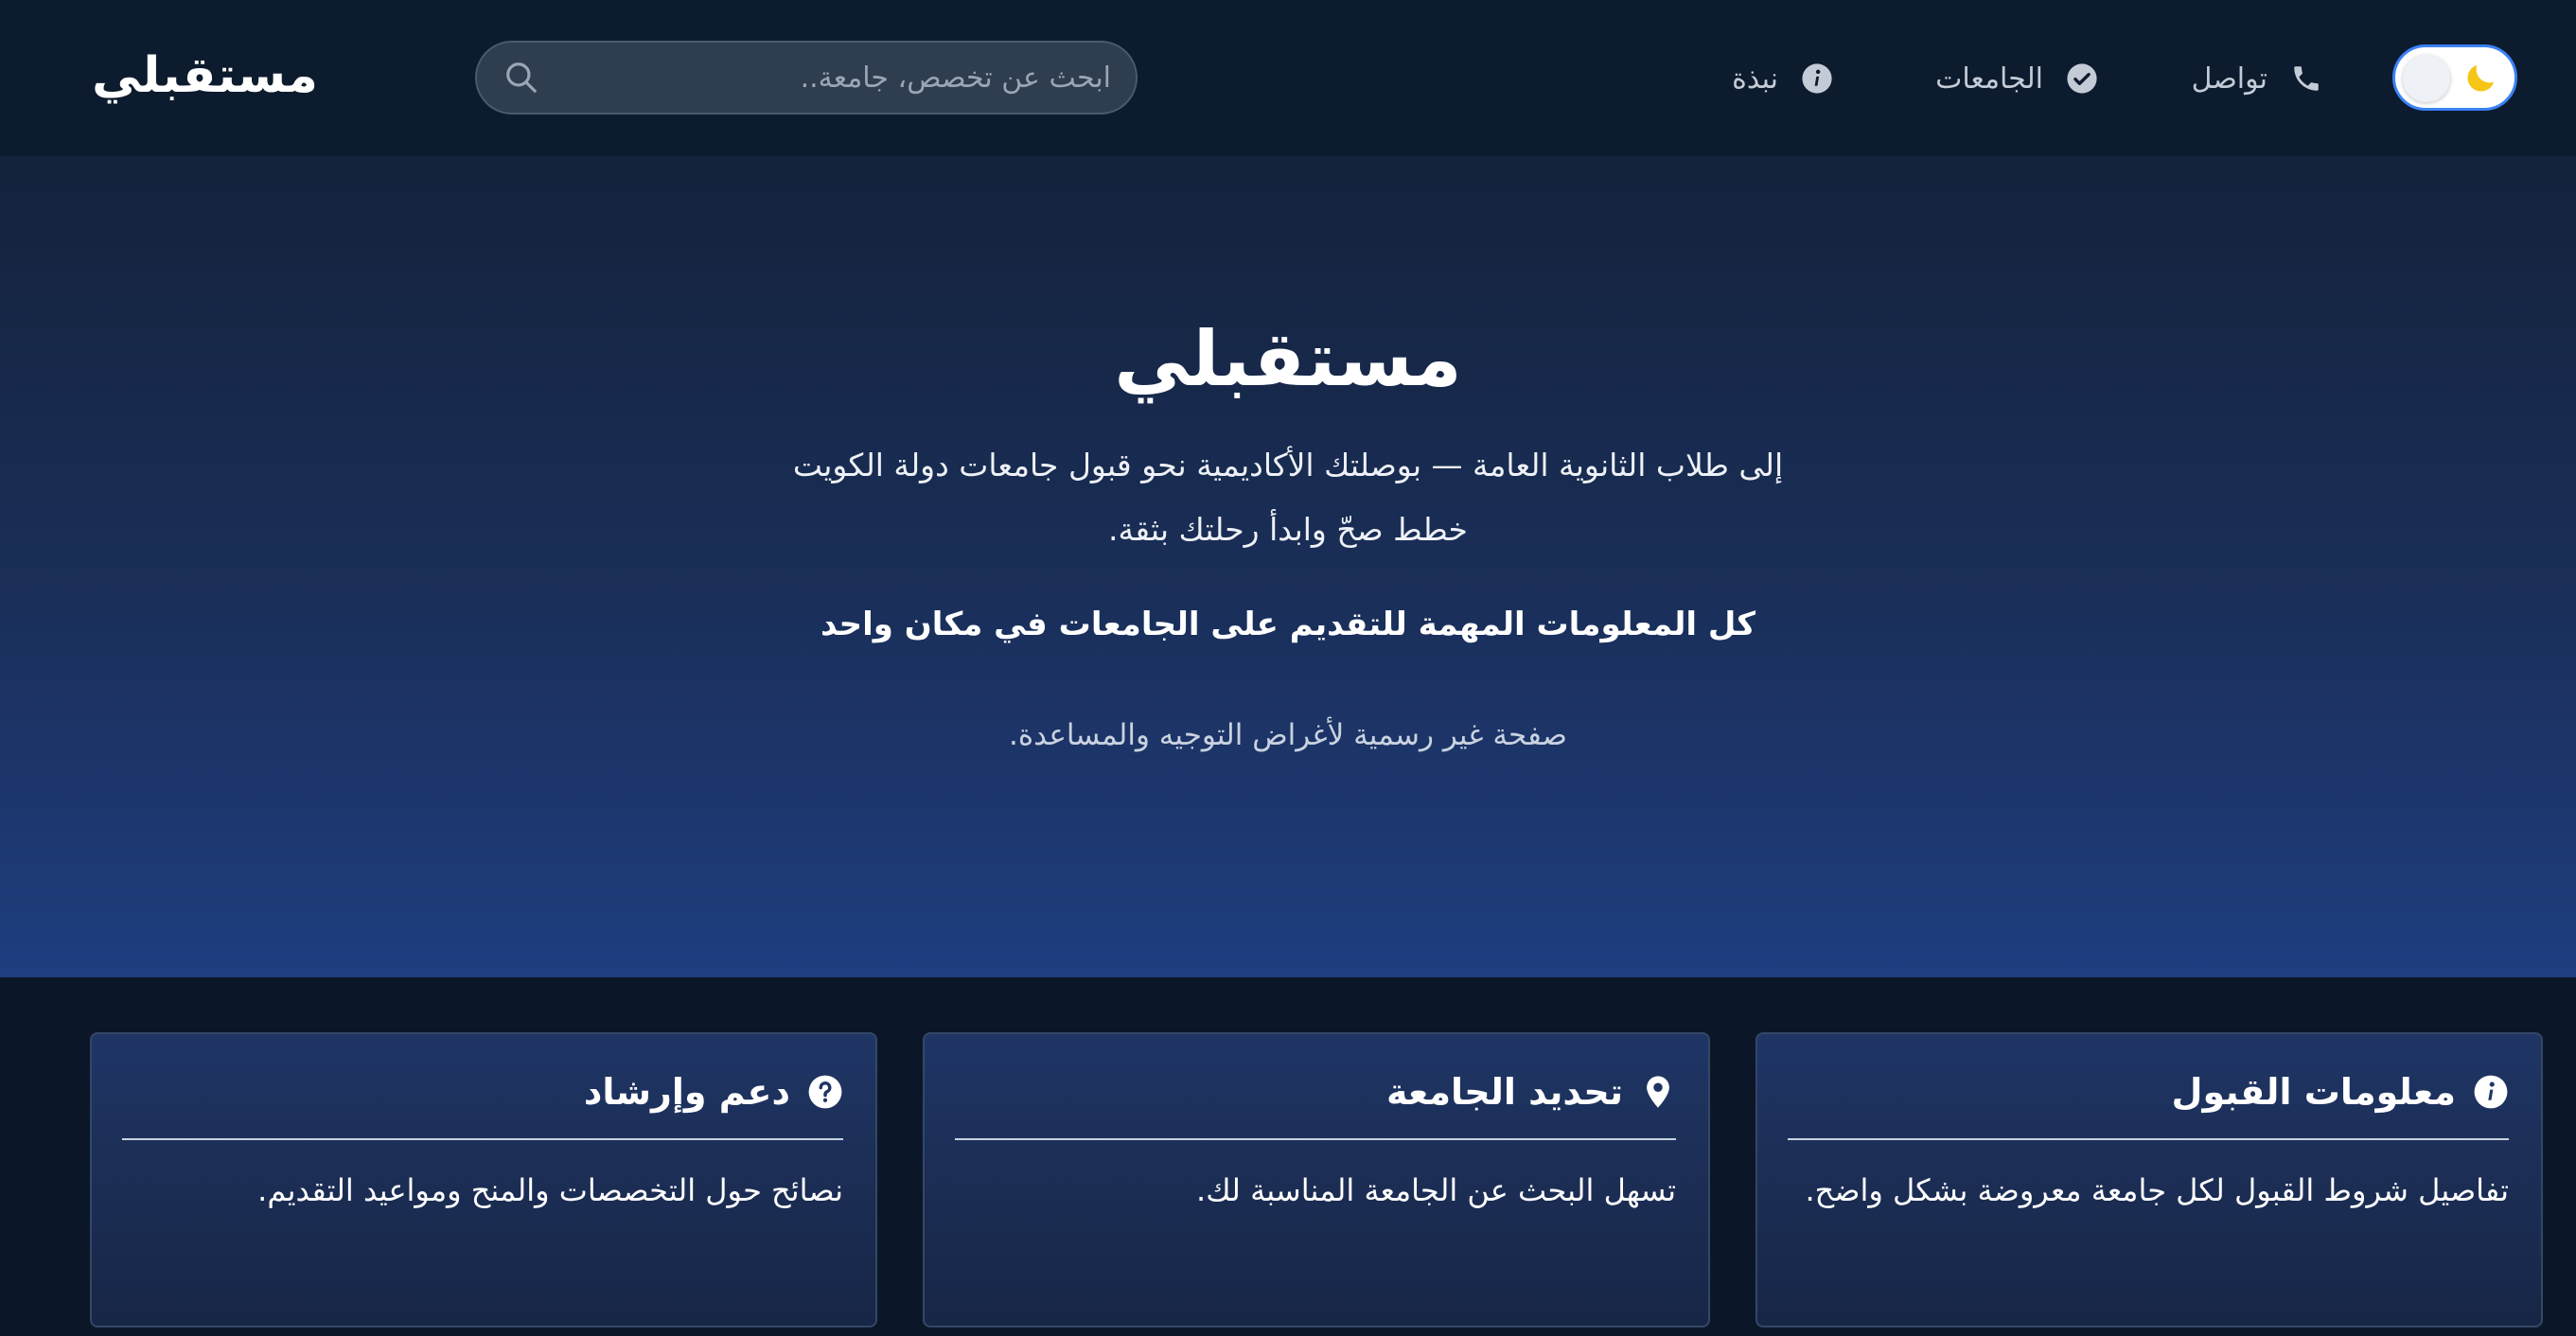 This screenshot has width=2576, height=1336. Describe the element at coordinates (1436, 1190) in the screenshot. I see `feature-card-body: تسهل البحث عن الجامعة المناسبة لك.` at that location.